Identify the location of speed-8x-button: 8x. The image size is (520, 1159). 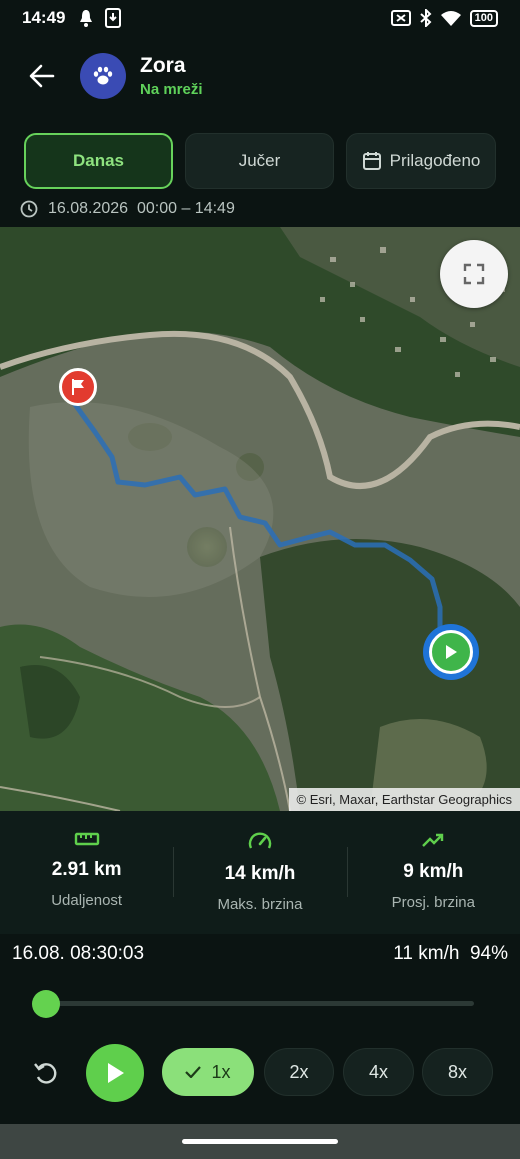
(457, 1072).